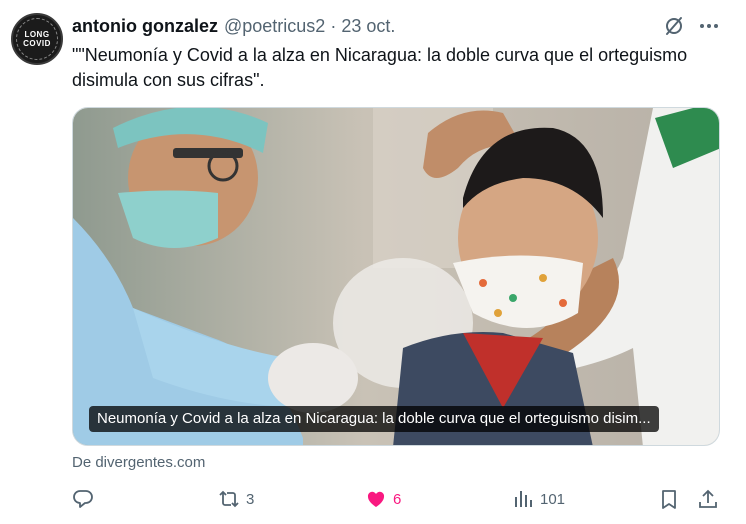 The width and height of the screenshot is (746, 524). What do you see at coordinates (368, 26) in the screenshot?
I see `tweet-date: 23 oct.` at bounding box center [368, 26].